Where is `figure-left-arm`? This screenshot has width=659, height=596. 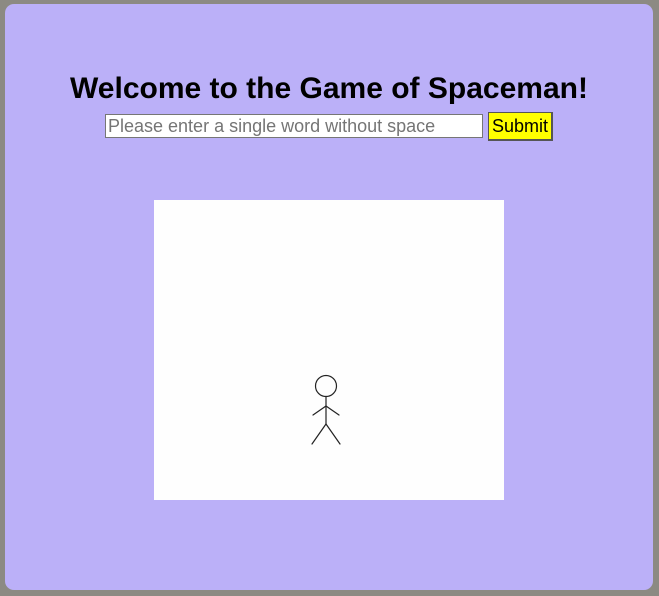 figure-left-arm is located at coordinates (319, 410).